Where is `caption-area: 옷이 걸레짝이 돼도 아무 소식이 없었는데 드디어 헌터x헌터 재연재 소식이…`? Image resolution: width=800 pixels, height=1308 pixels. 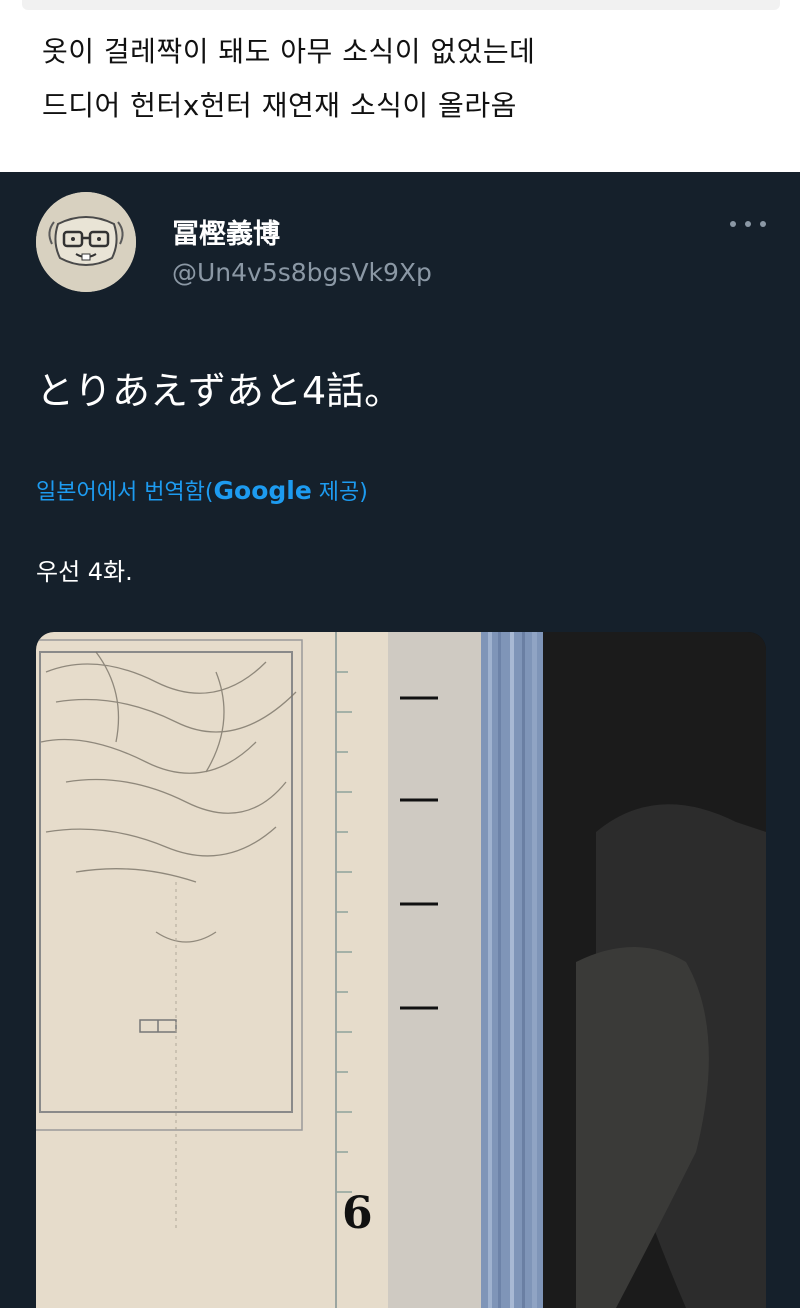 caption-area: 옷이 걸레짝이 돼도 아무 소식이 없었는데 드디어 헌터x헌터 재연재 소식이… is located at coordinates (400, 86).